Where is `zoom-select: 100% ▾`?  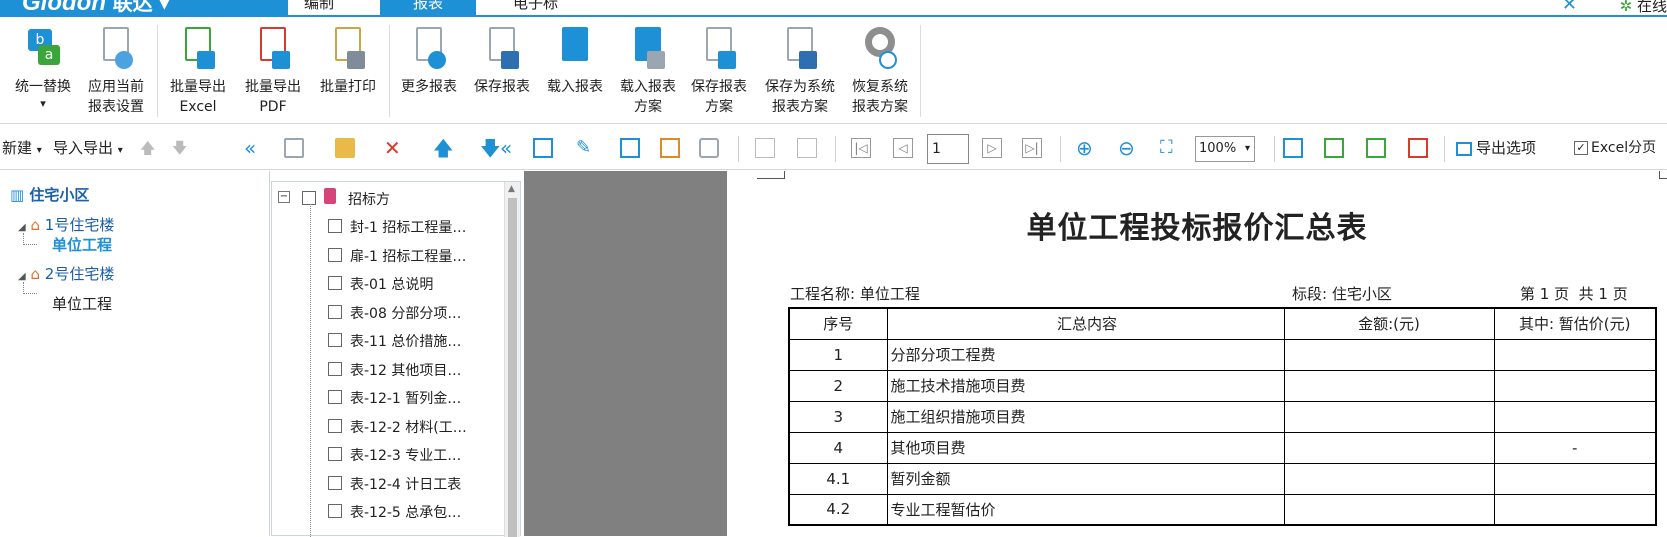
zoom-select: 100% ▾ is located at coordinates (1225, 149).